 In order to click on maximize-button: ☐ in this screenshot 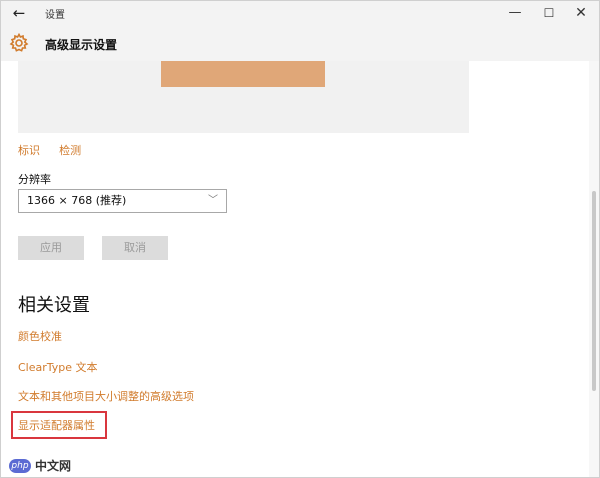, I will do `click(549, 13)`.